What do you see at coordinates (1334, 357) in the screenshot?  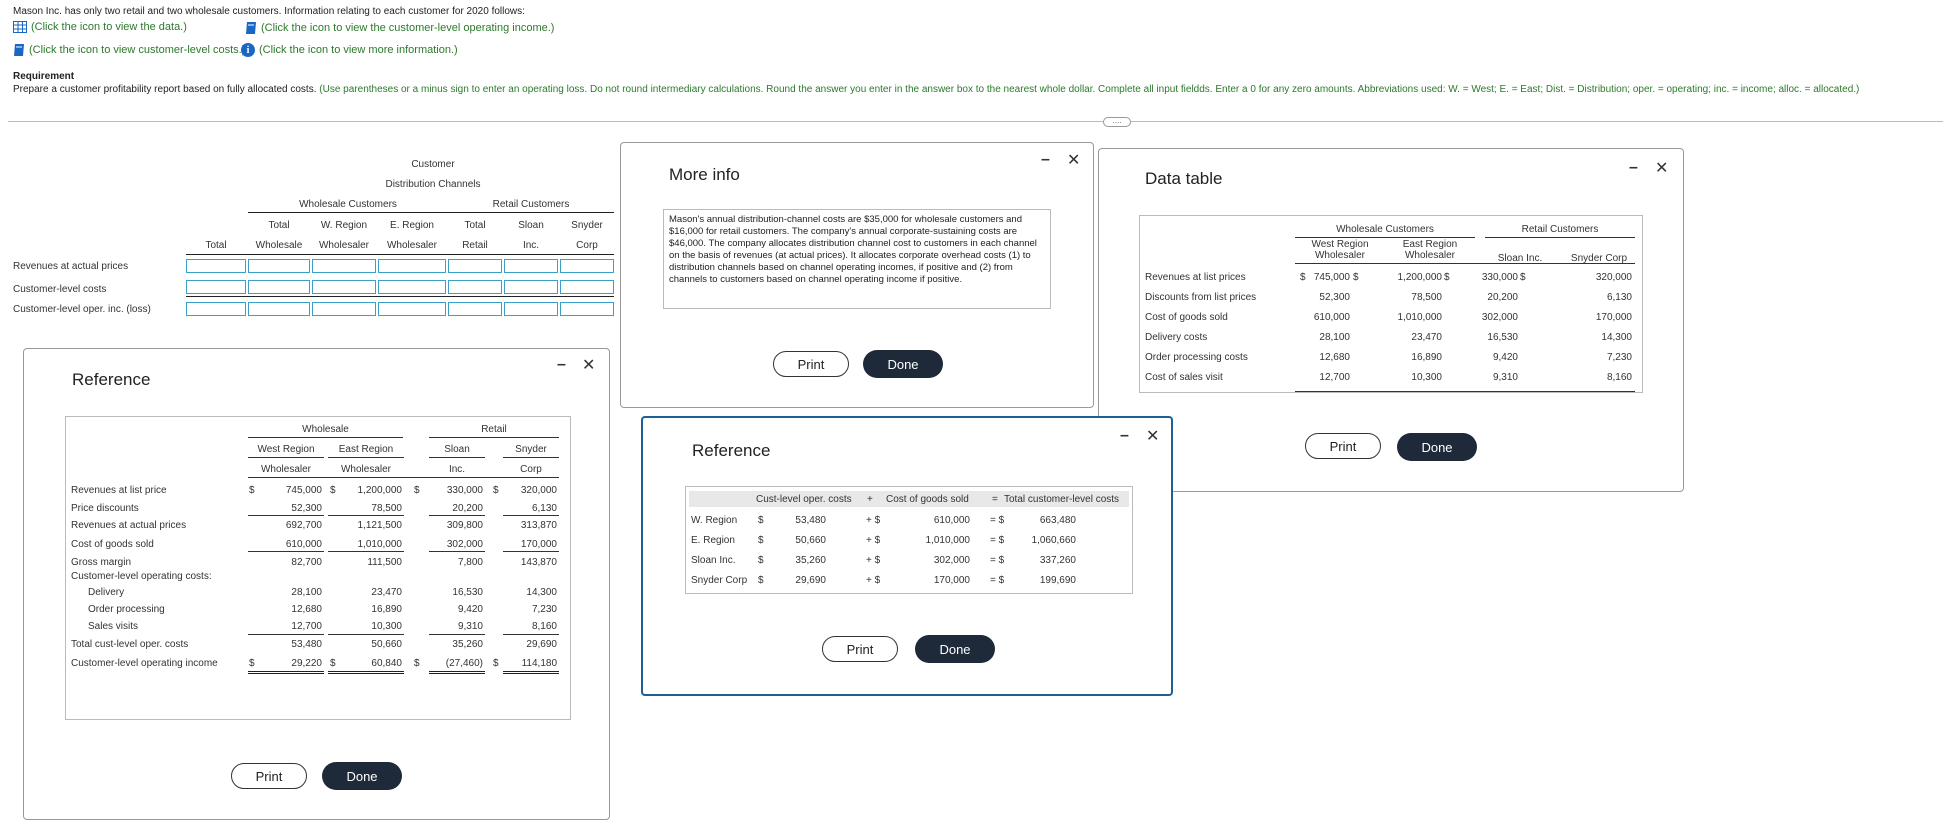 I see `cell-value: 12,680` at bounding box center [1334, 357].